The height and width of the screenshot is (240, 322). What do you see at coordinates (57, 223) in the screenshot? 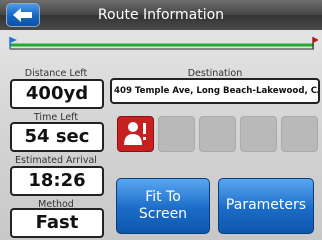
I see `method-value: Fast` at bounding box center [57, 223].